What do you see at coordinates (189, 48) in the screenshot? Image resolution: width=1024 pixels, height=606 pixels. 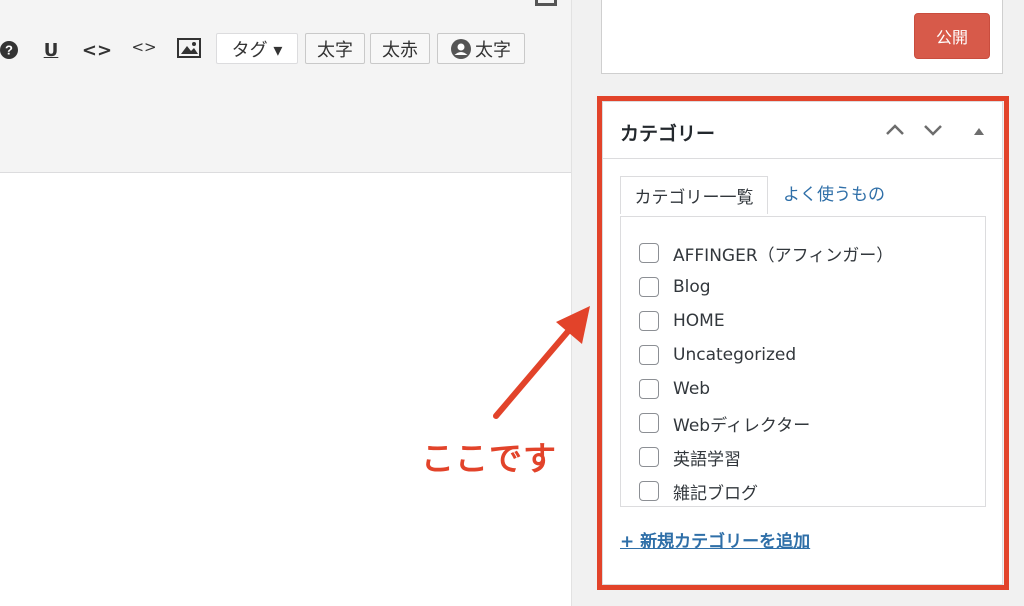 I see `image-icon` at bounding box center [189, 48].